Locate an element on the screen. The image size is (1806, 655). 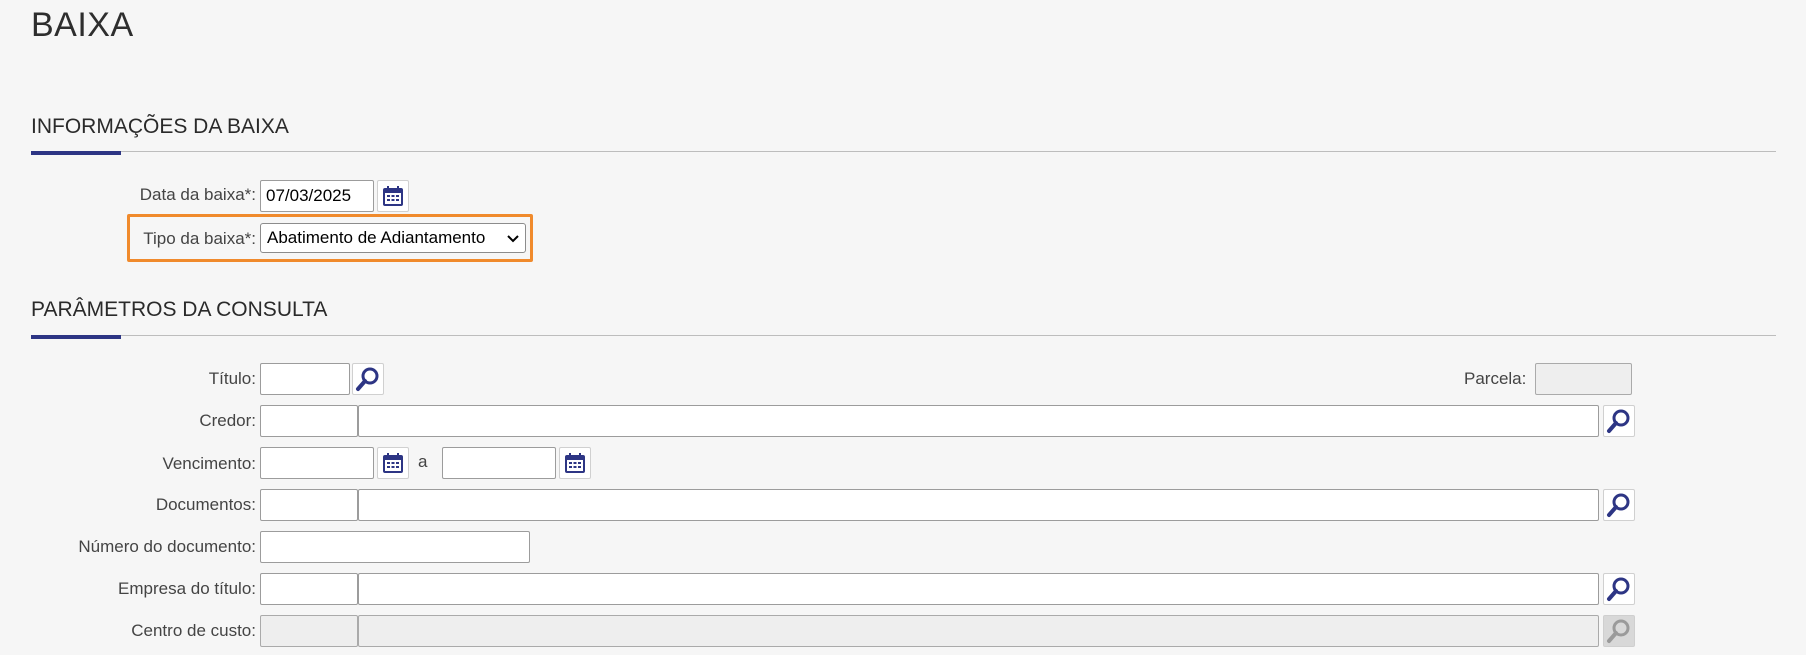
parcela-label: Parcela: is located at coordinates (1495, 378).